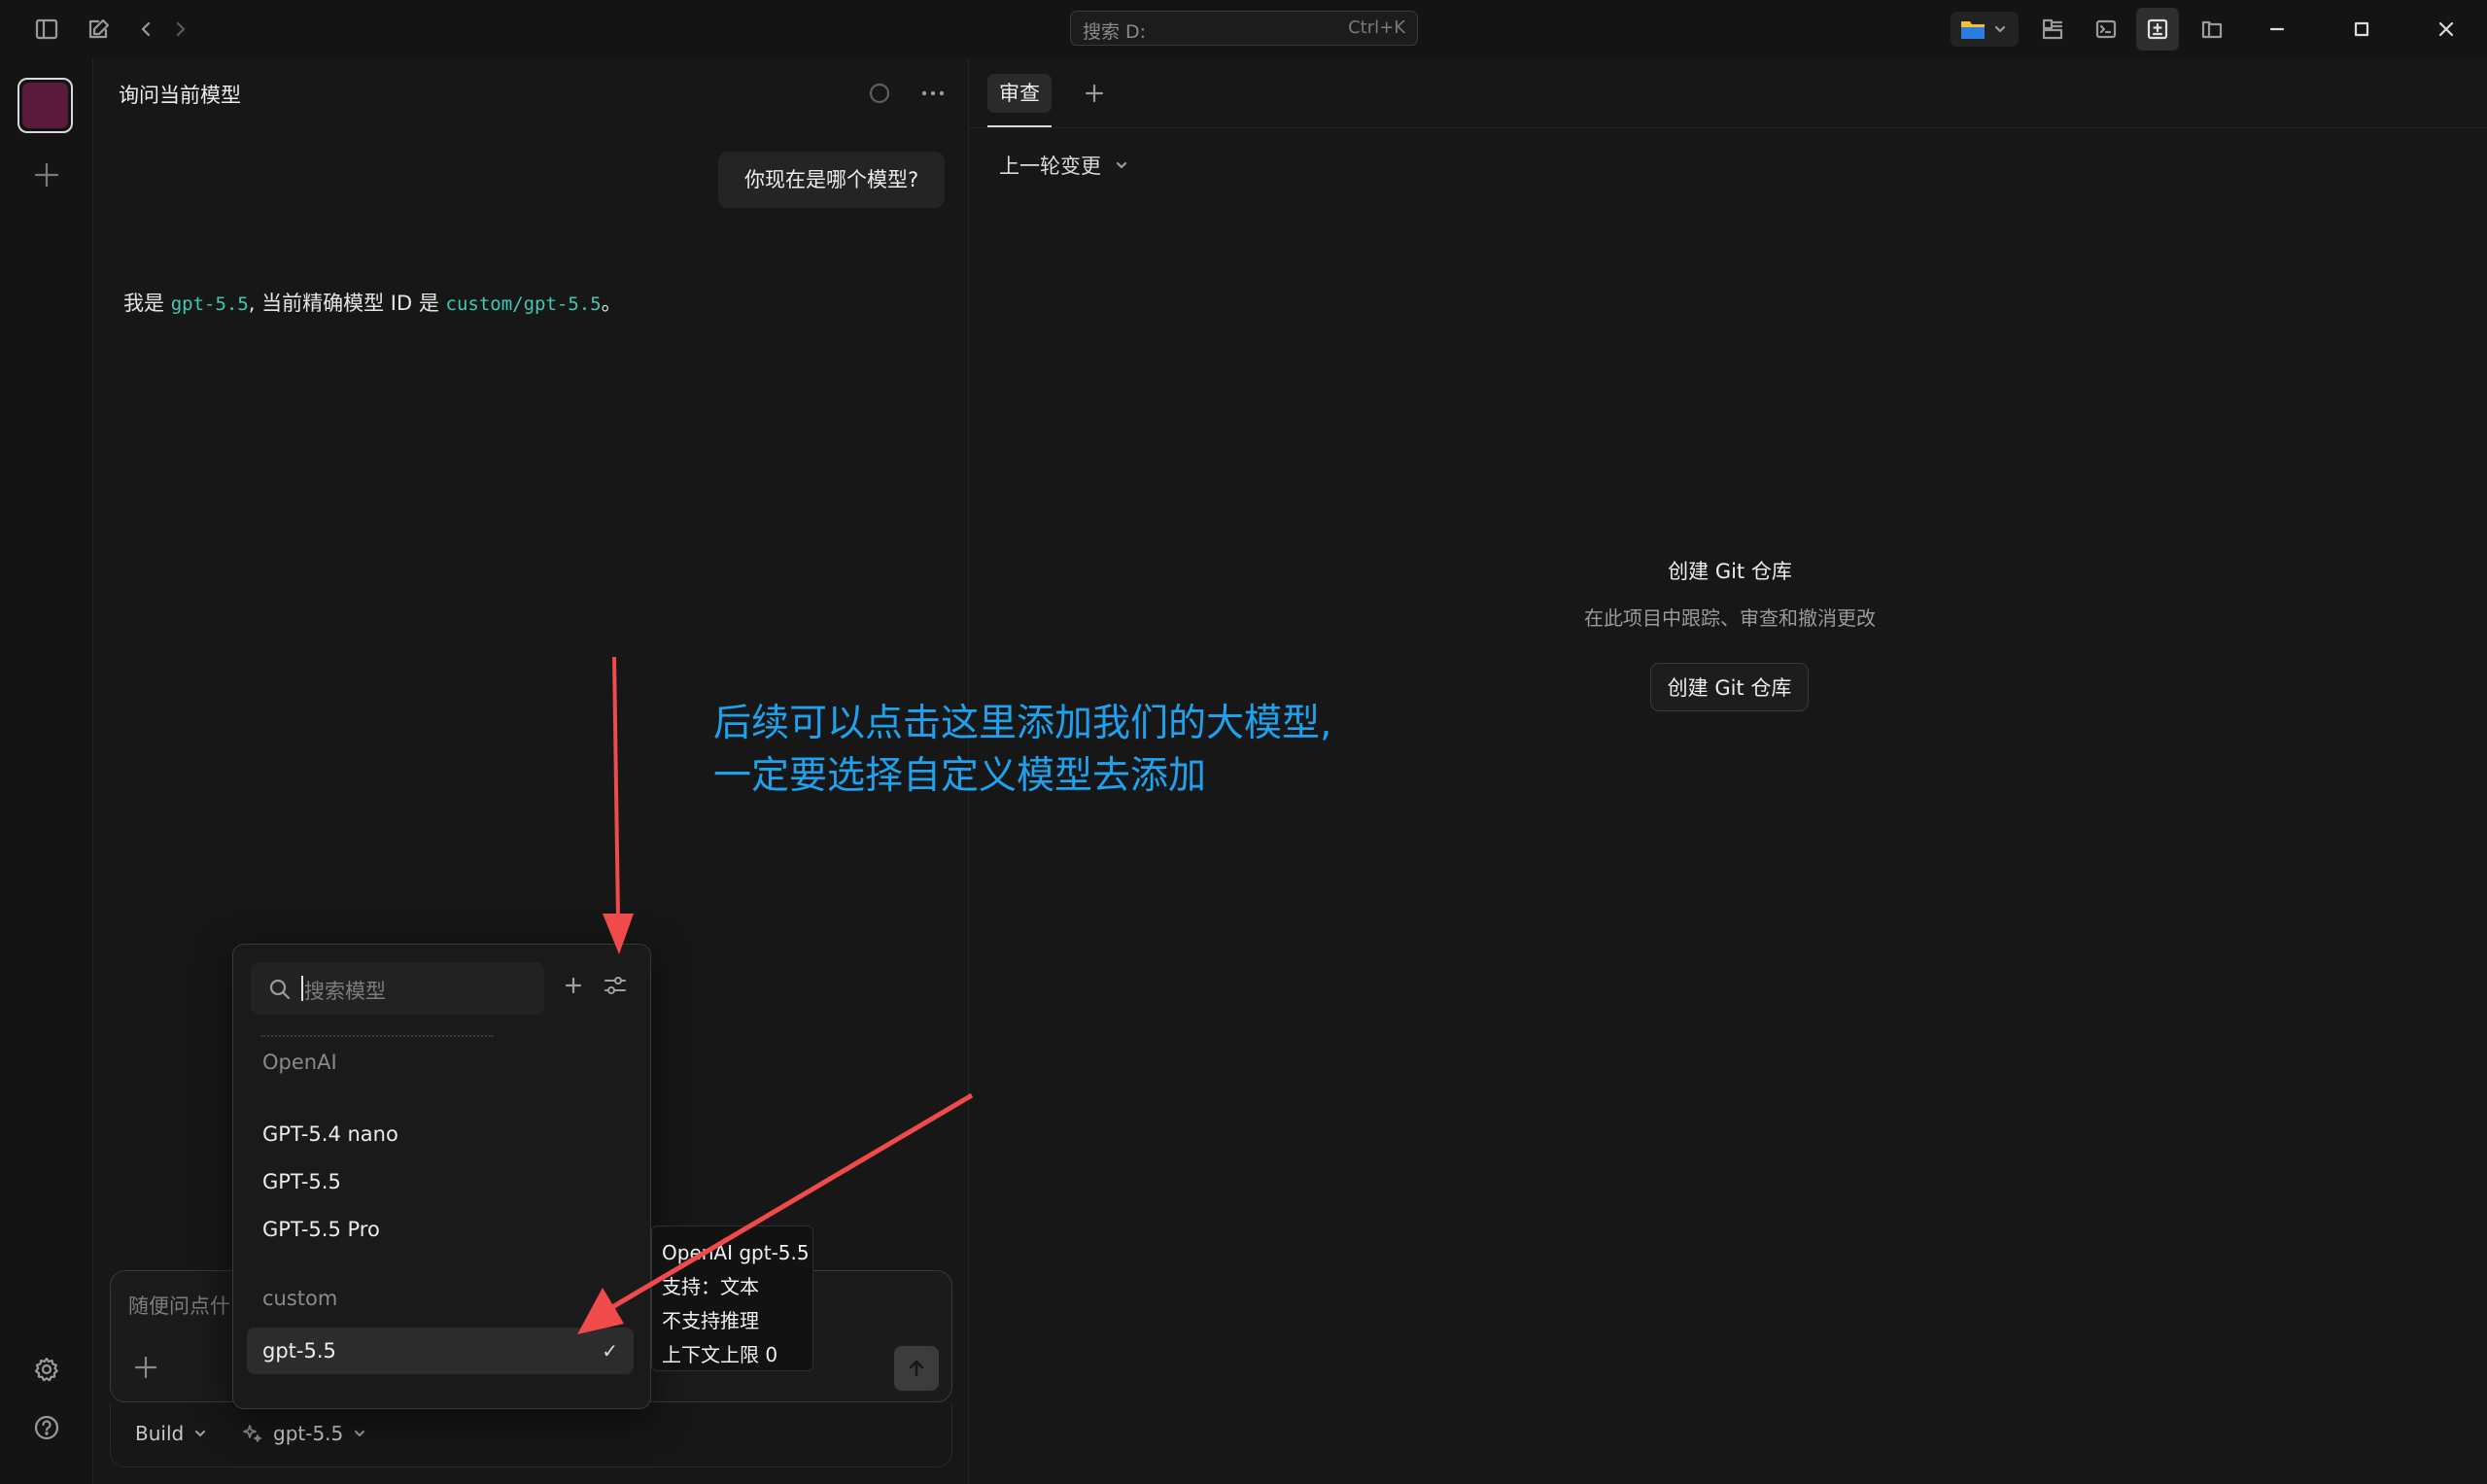 Image resolution: width=2487 pixels, height=1484 pixels. Describe the element at coordinates (618, 934) in the screenshot. I see `annotation-arrowhead-down` at that location.